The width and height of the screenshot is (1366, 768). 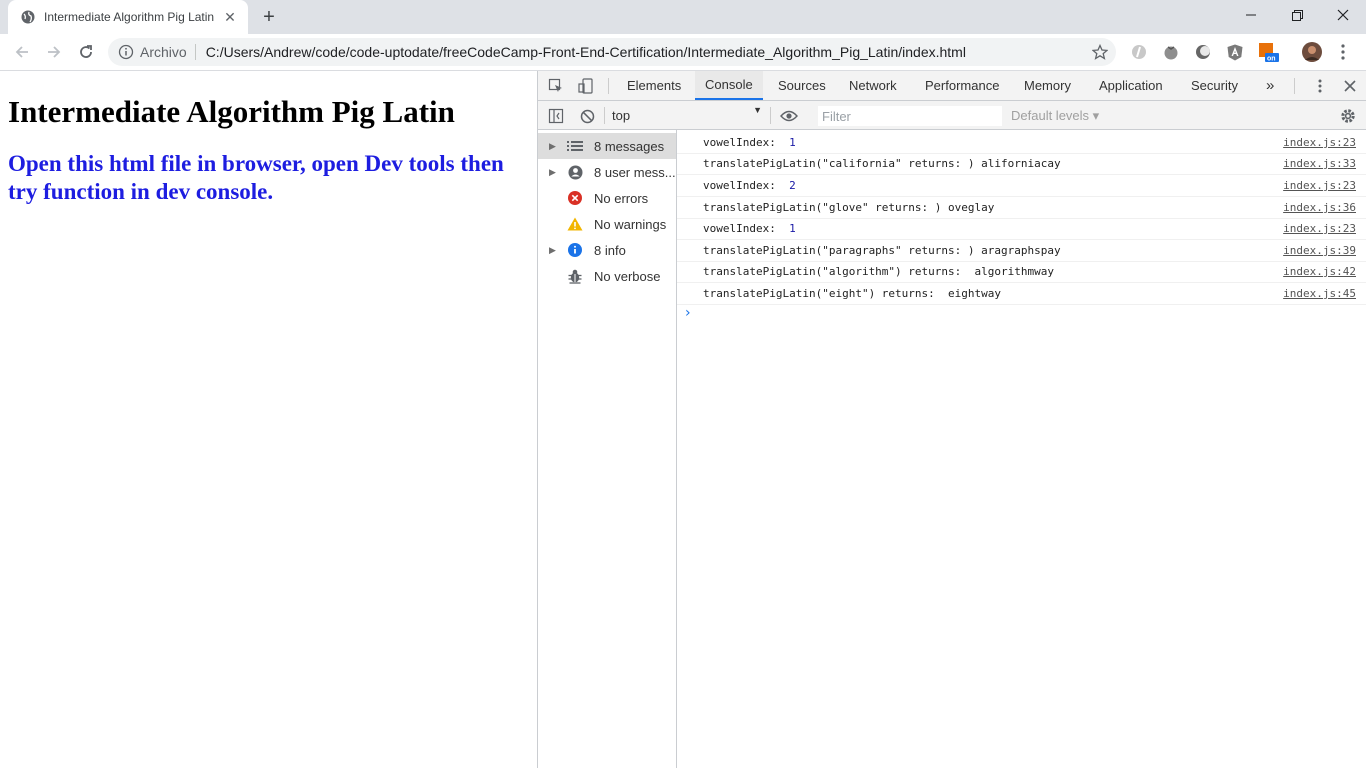 I want to click on sidebar-item-messages: ▶ 8 messages, so click(x=607, y=146).